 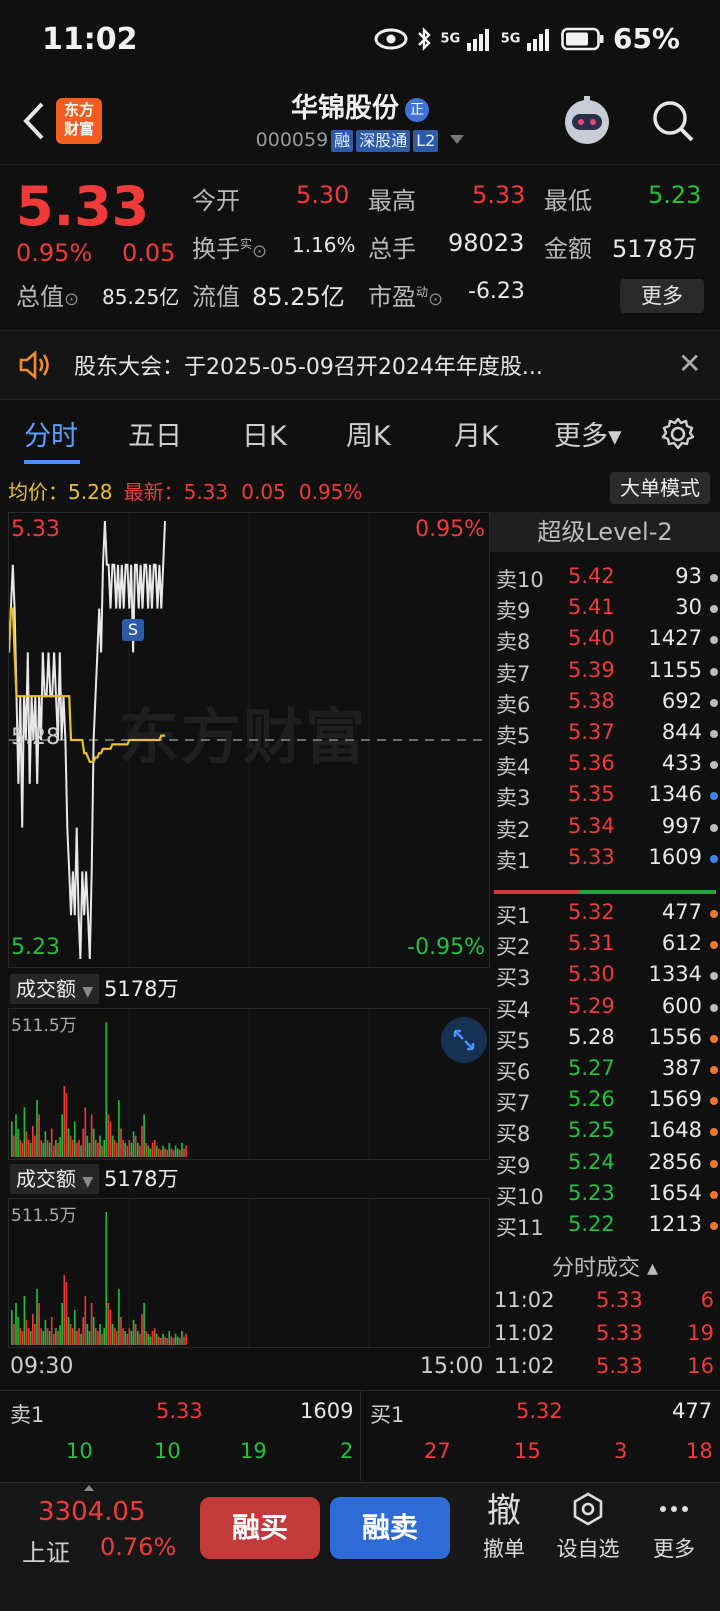 I want to click on notice-banner: 股东大会：于2025-05-09召开2024年年度股... ✕, so click(x=360, y=365).